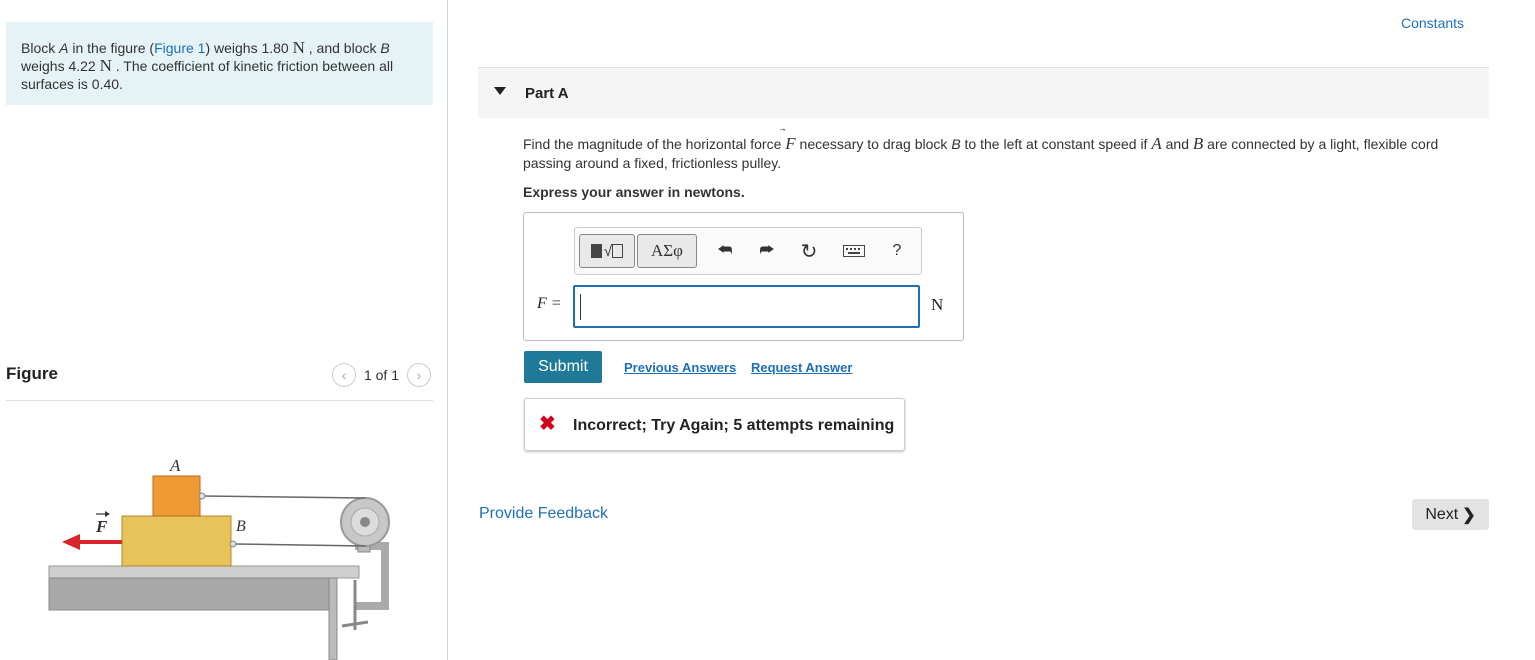 Image resolution: width=1535 pixels, height=660 pixels. Describe the element at coordinates (897, 251) in the screenshot. I see `help-button: ?` at that location.